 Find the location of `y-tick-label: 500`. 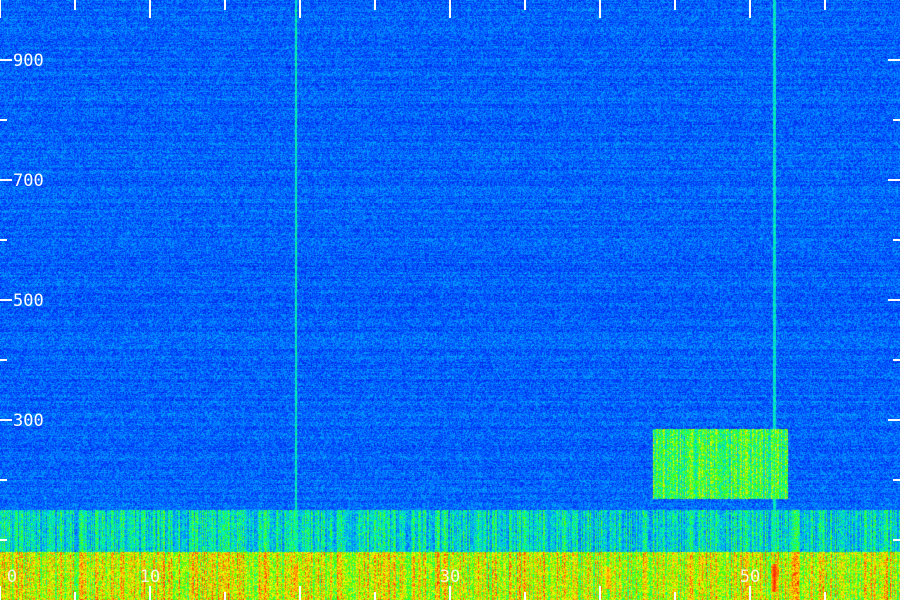

y-tick-label: 500 is located at coordinates (28, 301).